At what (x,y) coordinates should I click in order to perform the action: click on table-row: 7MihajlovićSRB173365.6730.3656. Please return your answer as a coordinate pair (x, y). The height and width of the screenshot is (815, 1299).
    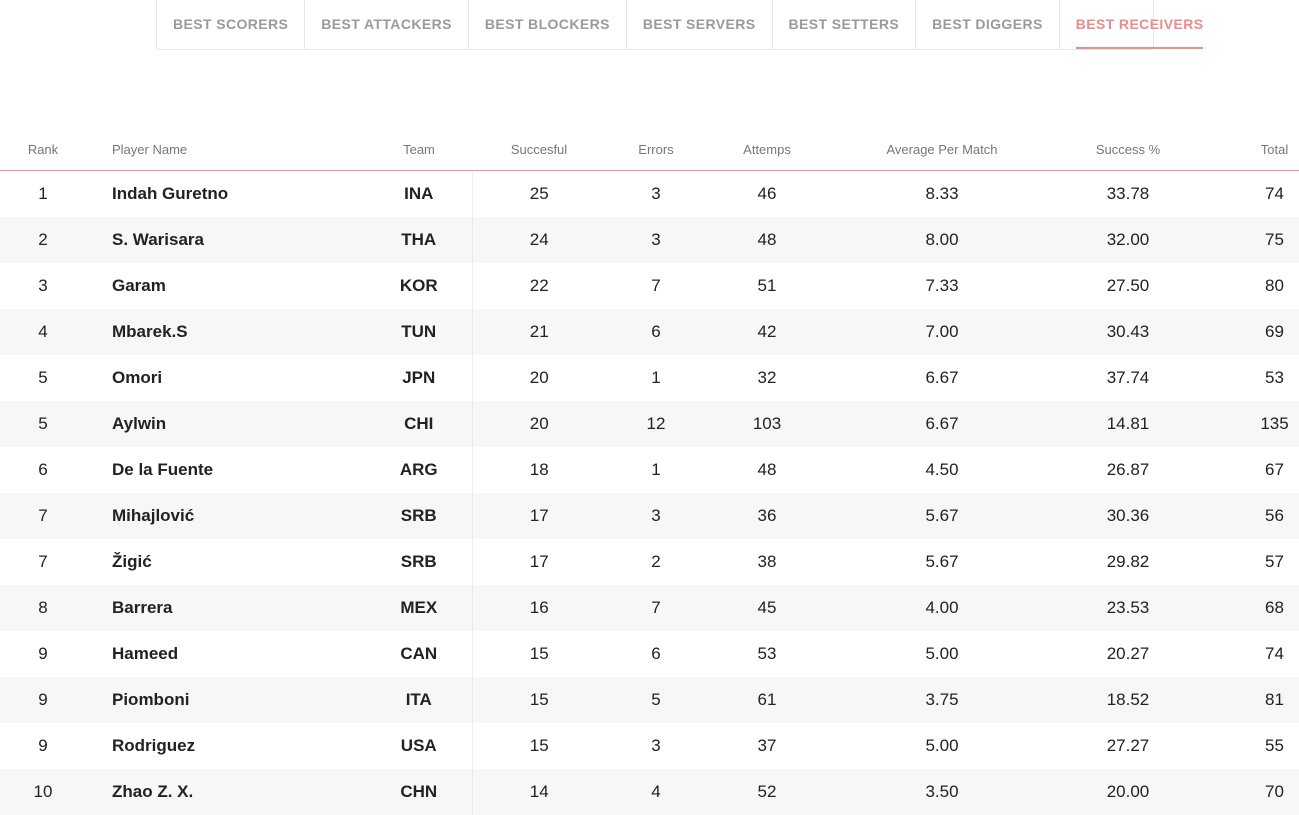
    Looking at the image, I should click on (649, 516).